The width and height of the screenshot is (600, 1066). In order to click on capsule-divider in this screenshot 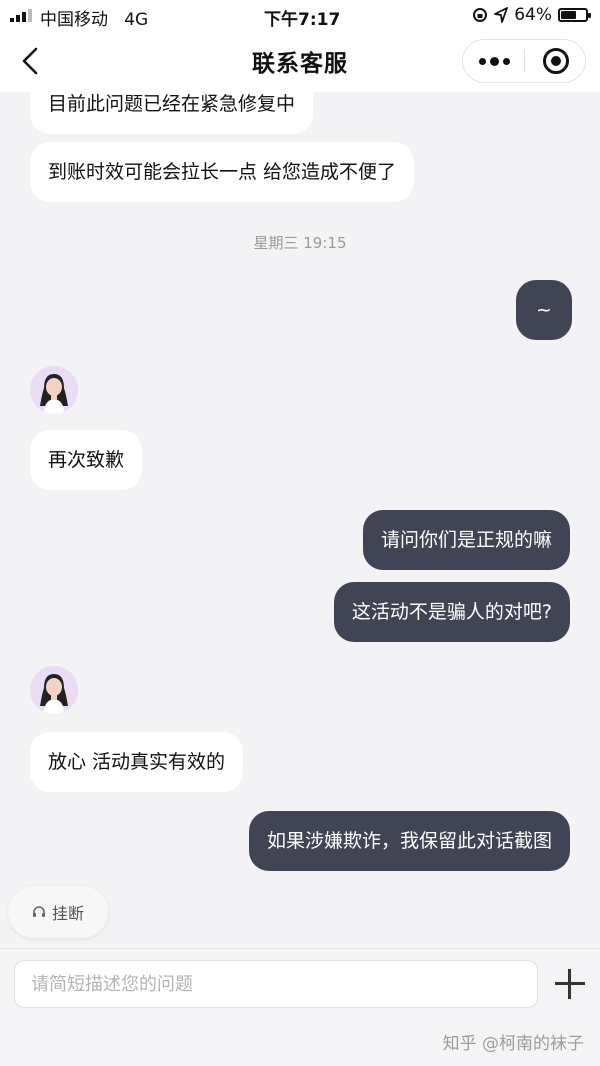, I will do `click(524, 61)`.